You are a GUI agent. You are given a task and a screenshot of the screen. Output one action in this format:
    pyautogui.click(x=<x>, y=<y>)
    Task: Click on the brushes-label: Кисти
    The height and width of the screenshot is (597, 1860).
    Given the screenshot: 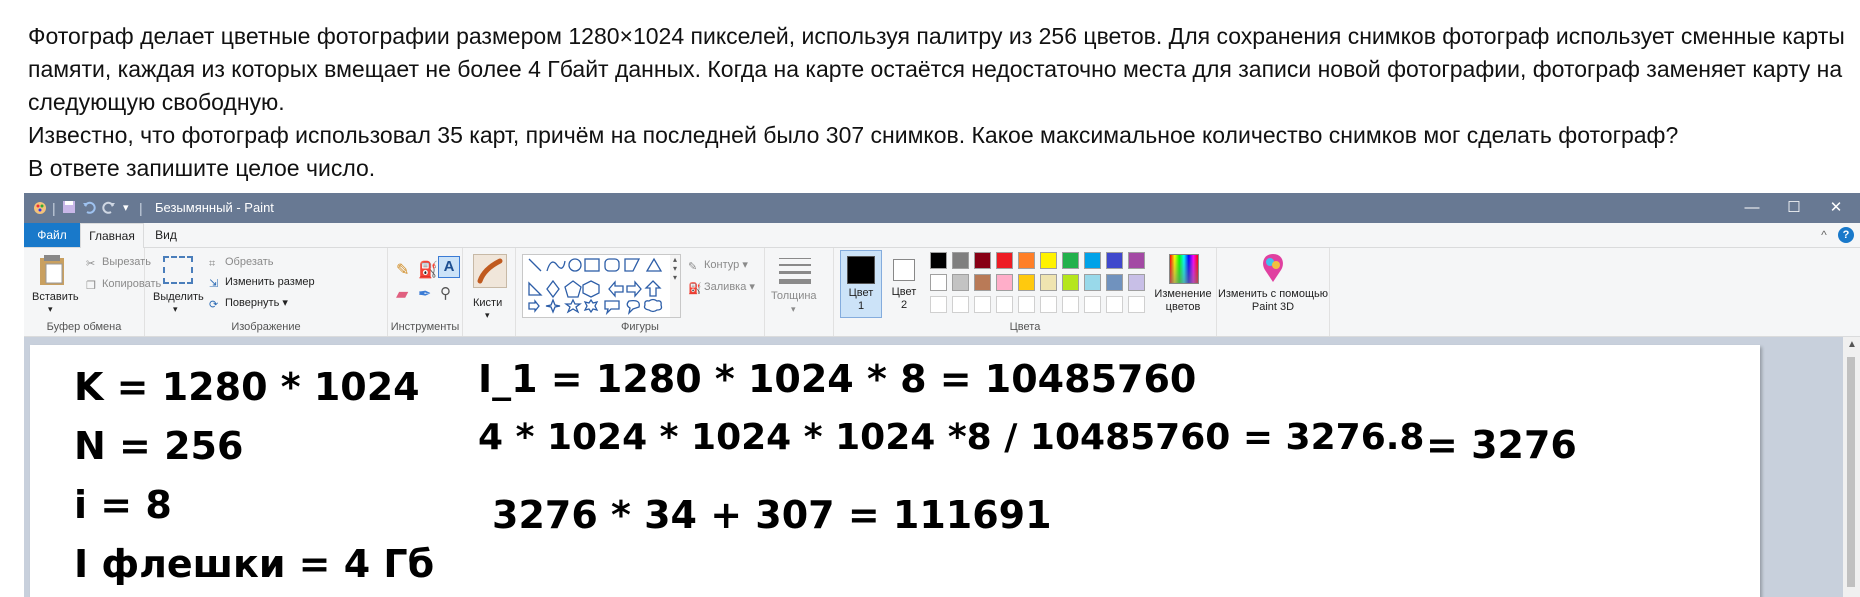 What is the action you would take?
    pyautogui.click(x=487, y=303)
    